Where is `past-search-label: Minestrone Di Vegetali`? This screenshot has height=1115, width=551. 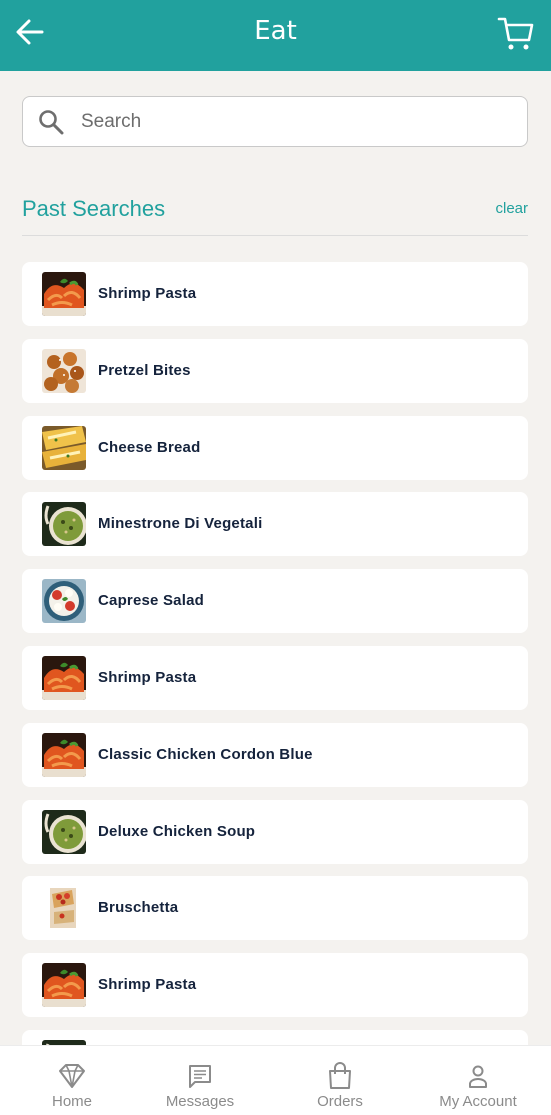 past-search-label: Minestrone Di Vegetali is located at coordinates (180, 524).